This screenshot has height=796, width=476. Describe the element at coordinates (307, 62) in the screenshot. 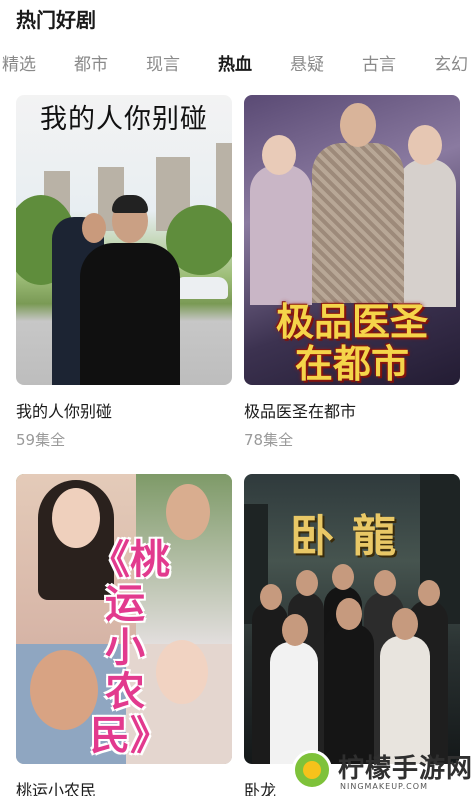

I see `tab-xuanyi: 悬疑` at that location.